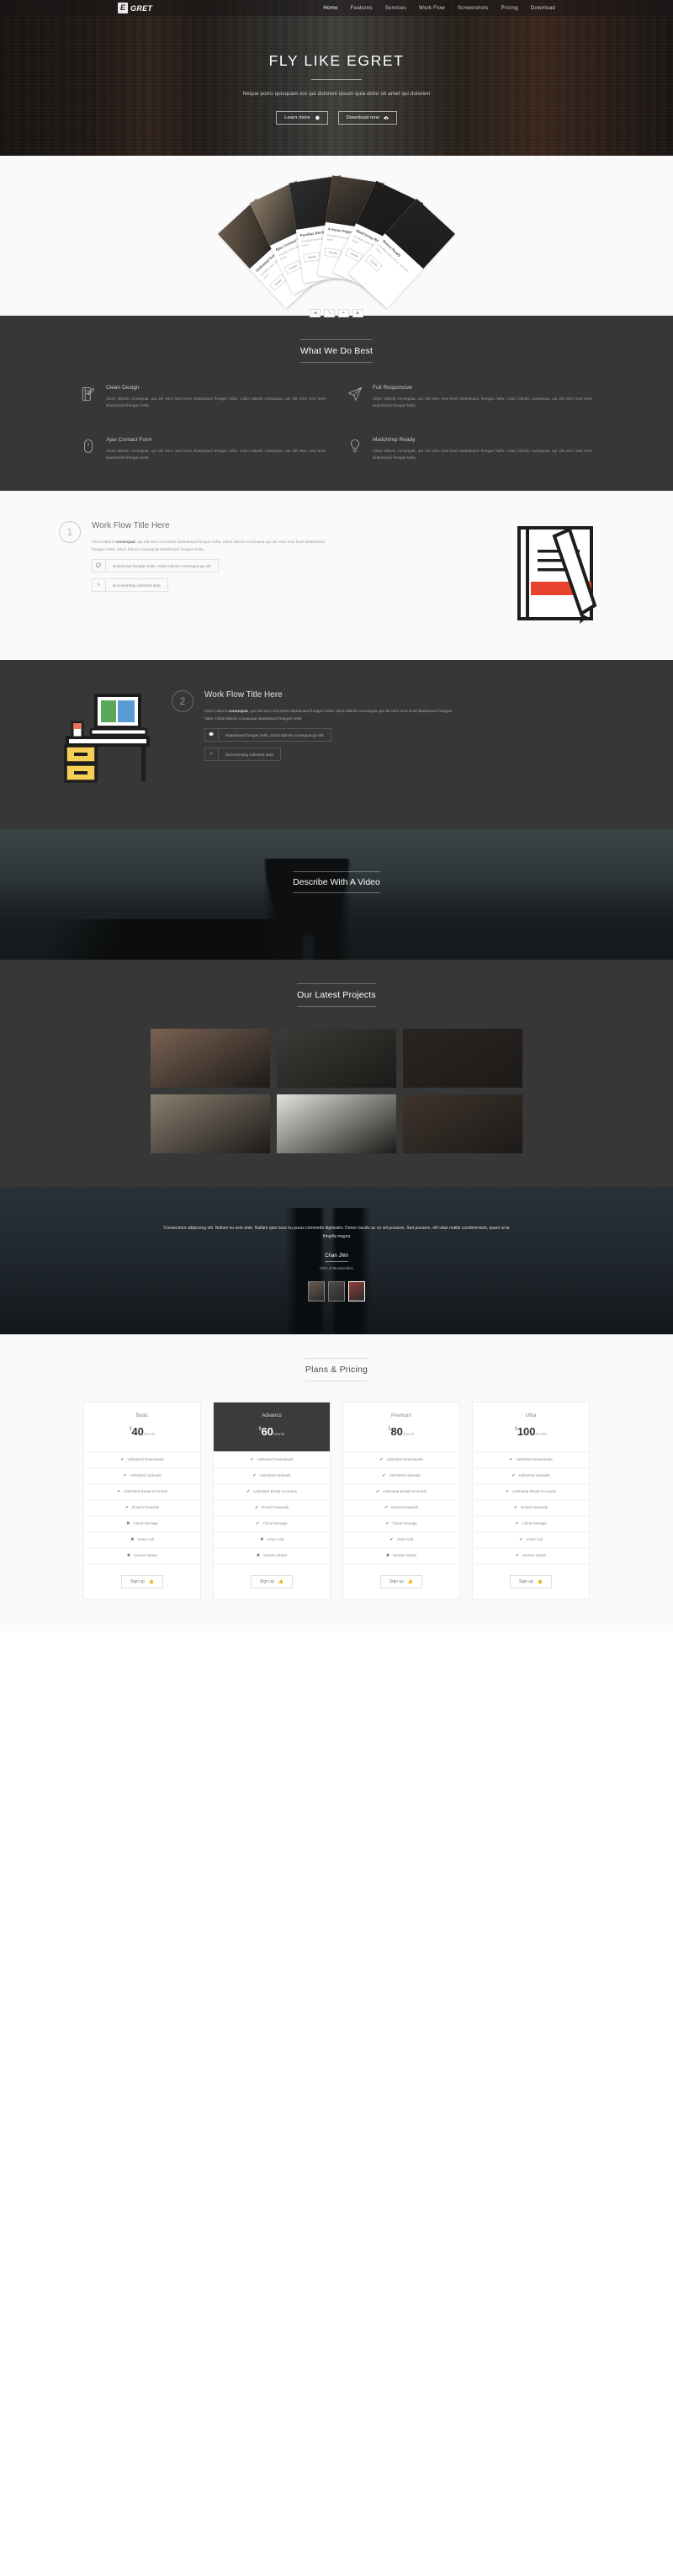 The width and height of the screenshot is (673, 2576). What do you see at coordinates (336, 351) in the screenshot?
I see `features-title: What We Do Best` at bounding box center [336, 351].